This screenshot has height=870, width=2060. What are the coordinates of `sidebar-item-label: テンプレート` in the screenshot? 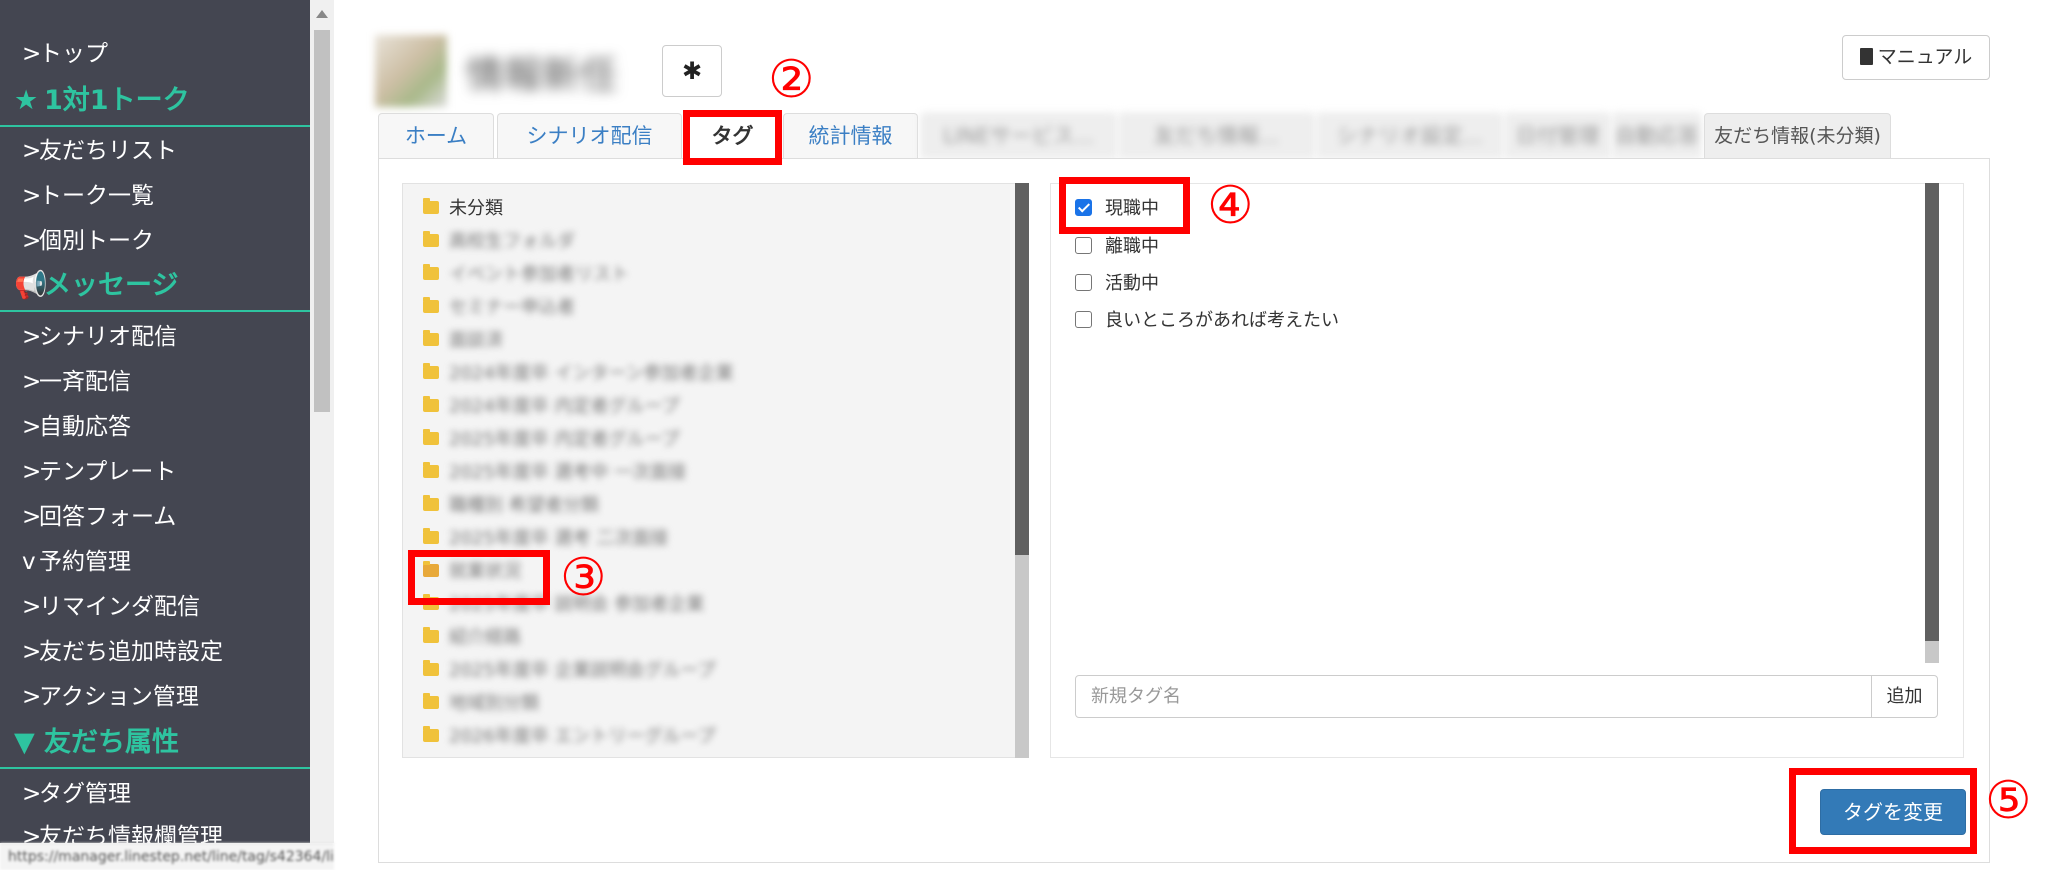 It's located at (108, 472).